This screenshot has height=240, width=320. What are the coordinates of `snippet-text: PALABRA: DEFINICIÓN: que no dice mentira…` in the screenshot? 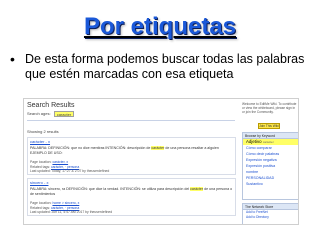 It's located at (91, 148).